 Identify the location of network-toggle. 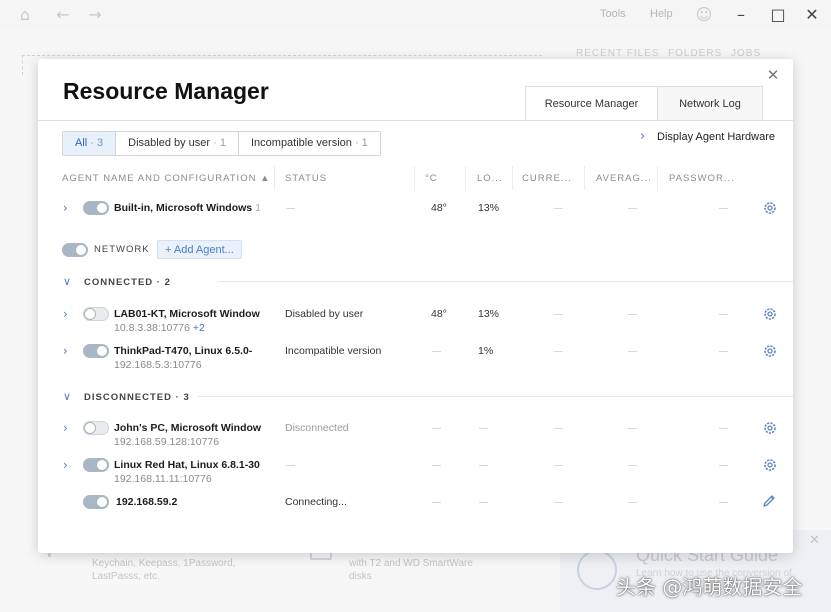
(75, 250).